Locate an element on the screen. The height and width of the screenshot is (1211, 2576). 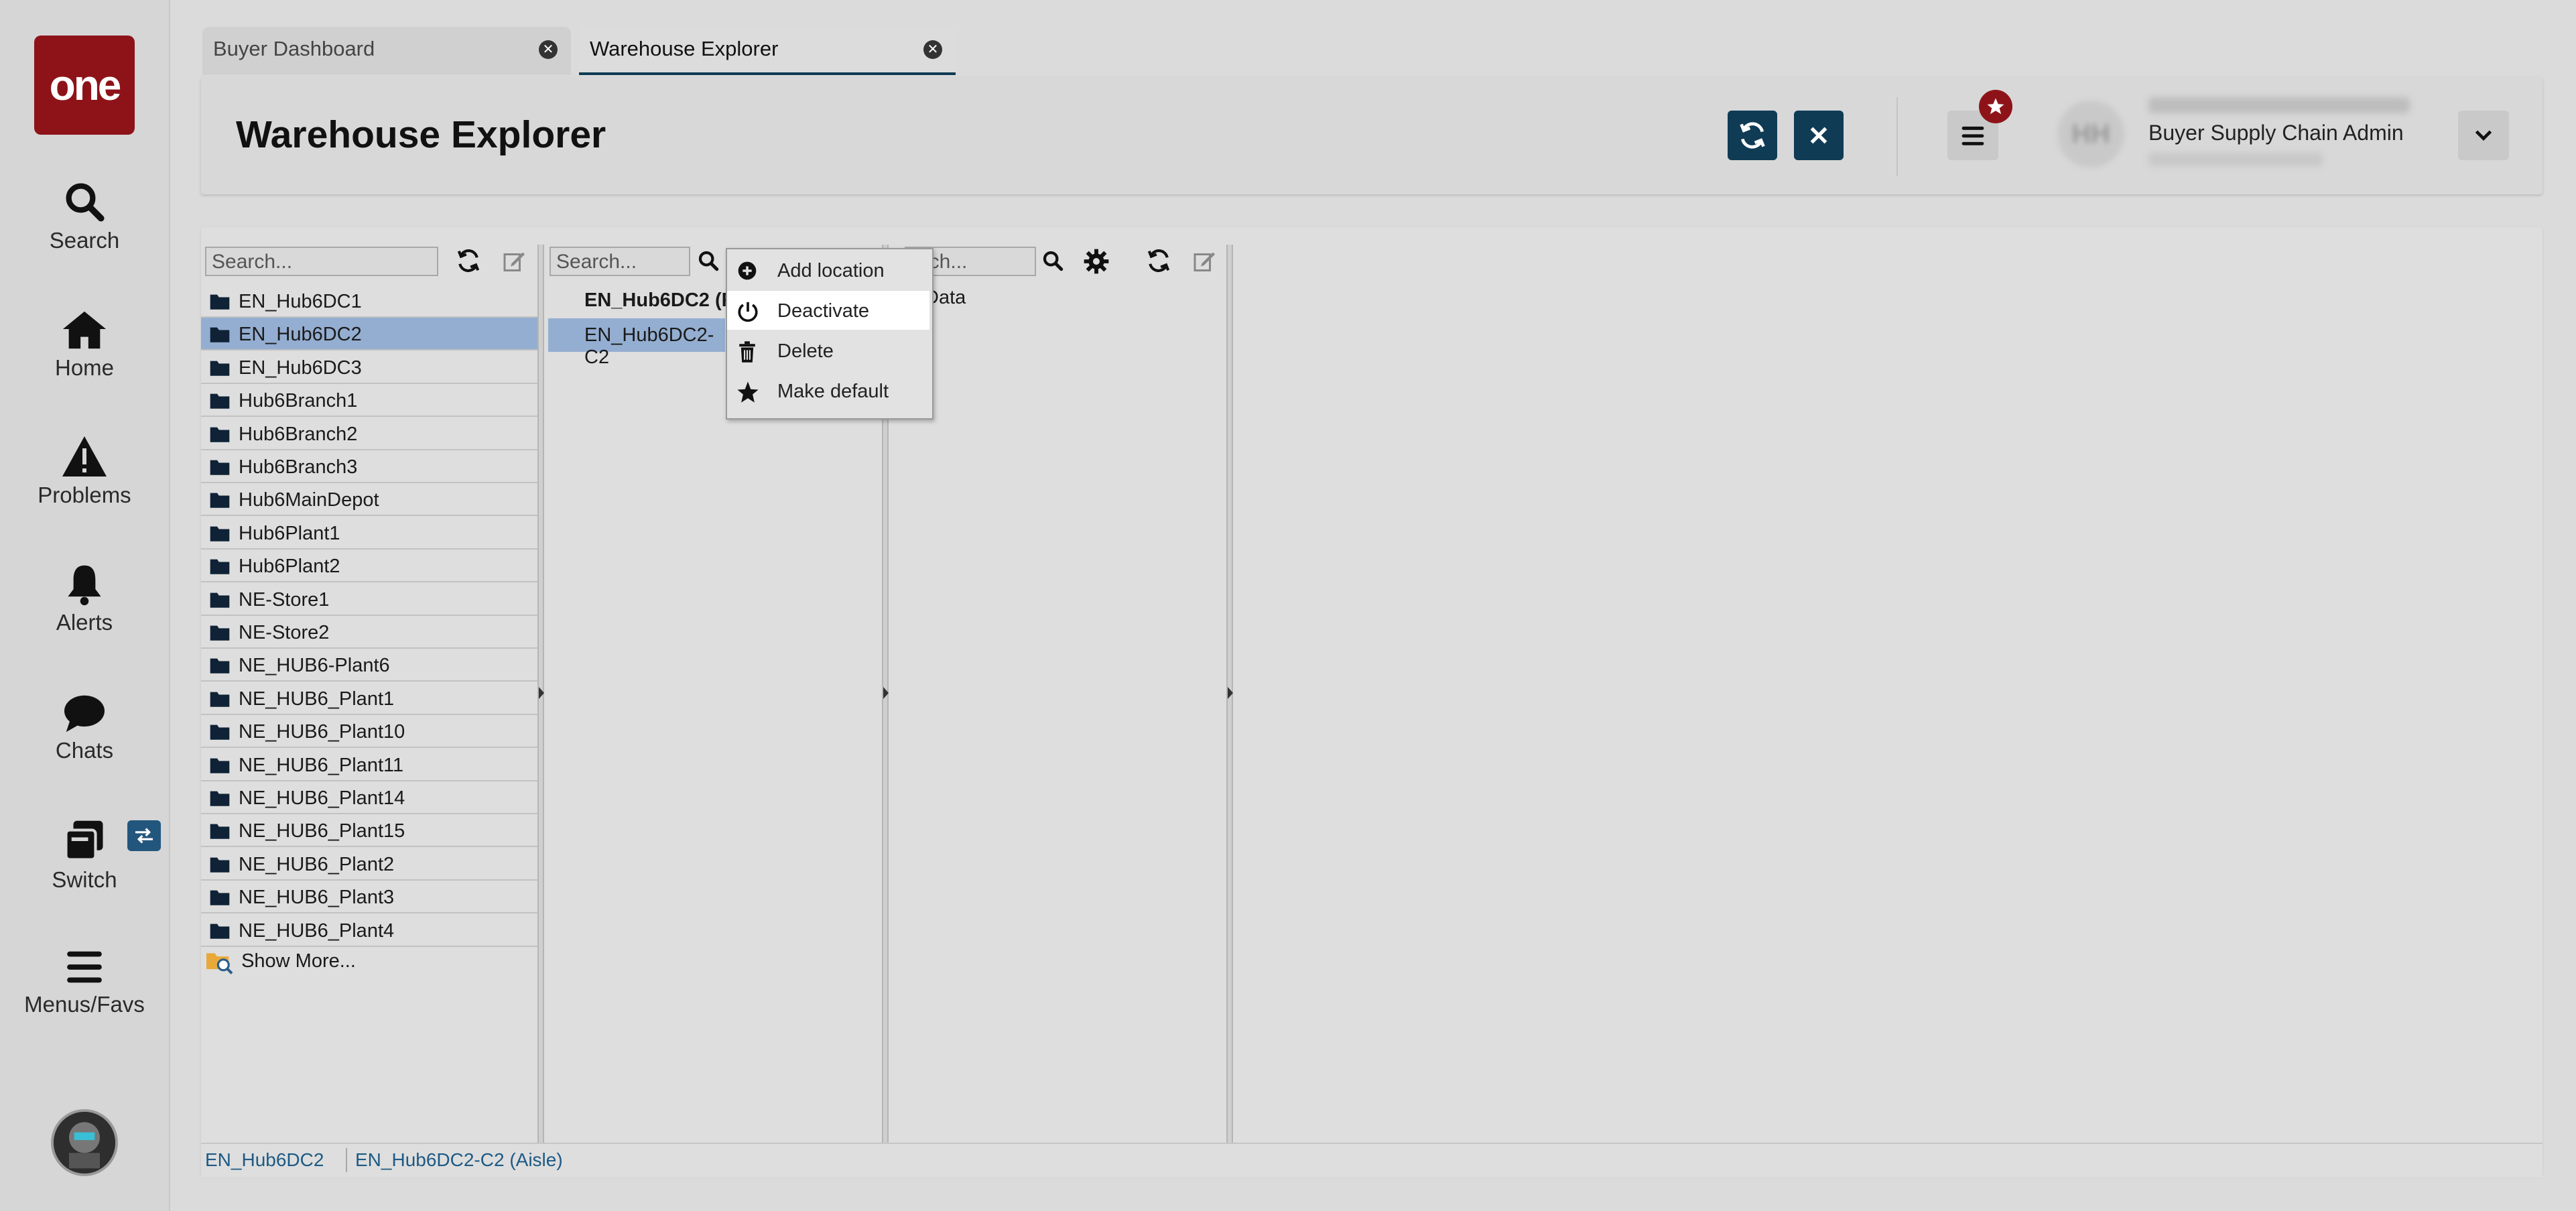
nav-switch-label: Switch is located at coordinates (84, 879).